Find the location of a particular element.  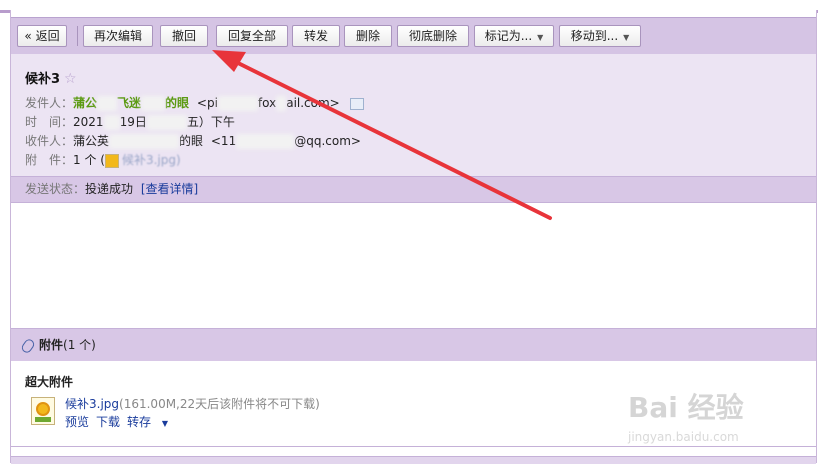

to-email-start: <11 is located at coordinates (223, 141).